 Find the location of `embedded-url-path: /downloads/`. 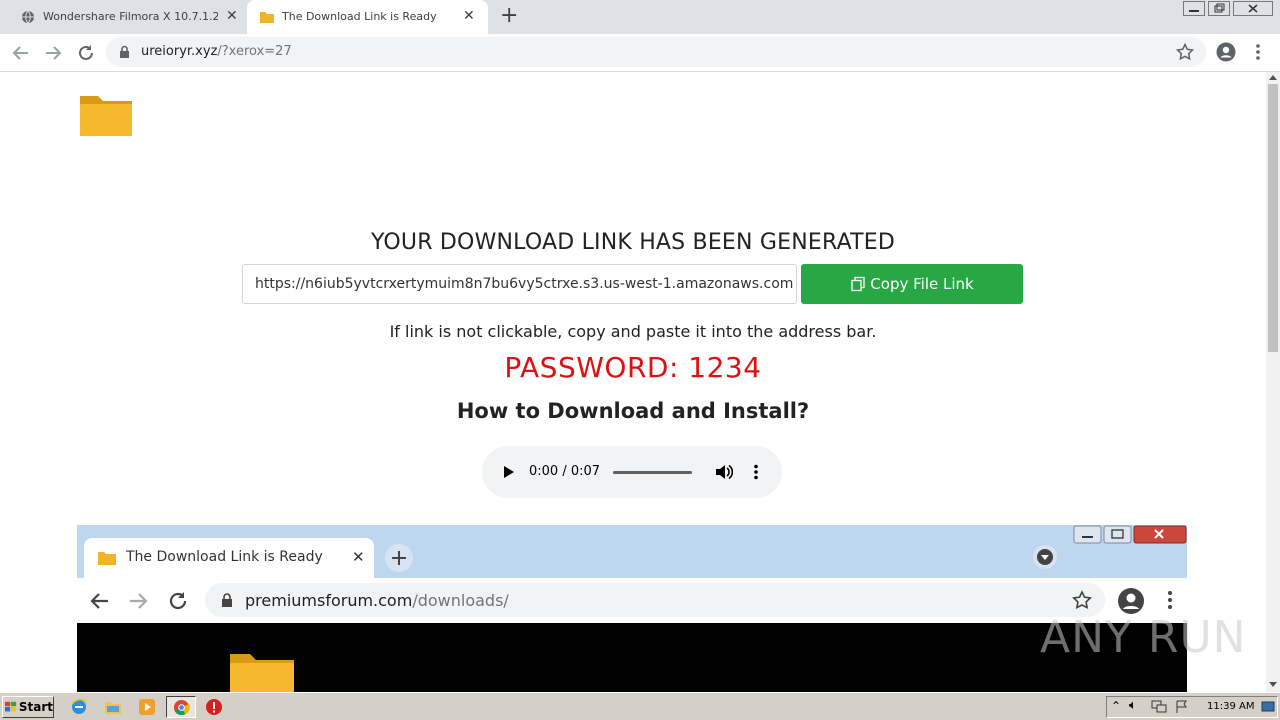

embedded-url-path: /downloads/ is located at coordinates (460, 600).